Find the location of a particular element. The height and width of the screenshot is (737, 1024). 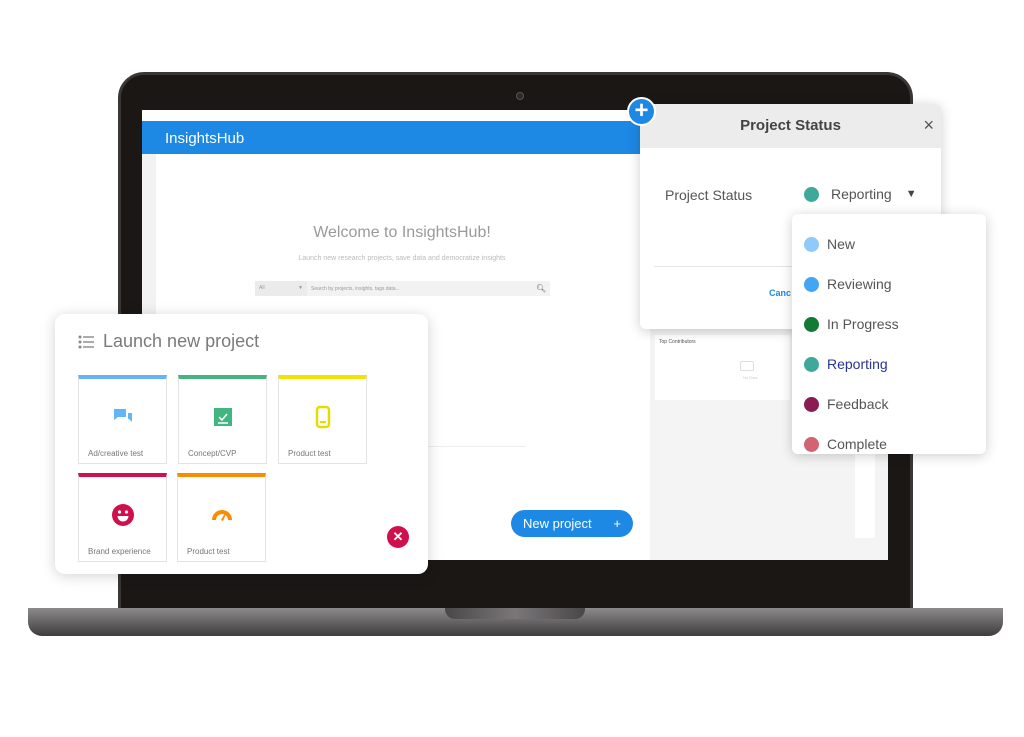

tile-product-test-2: Product test is located at coordinates (221, 517).